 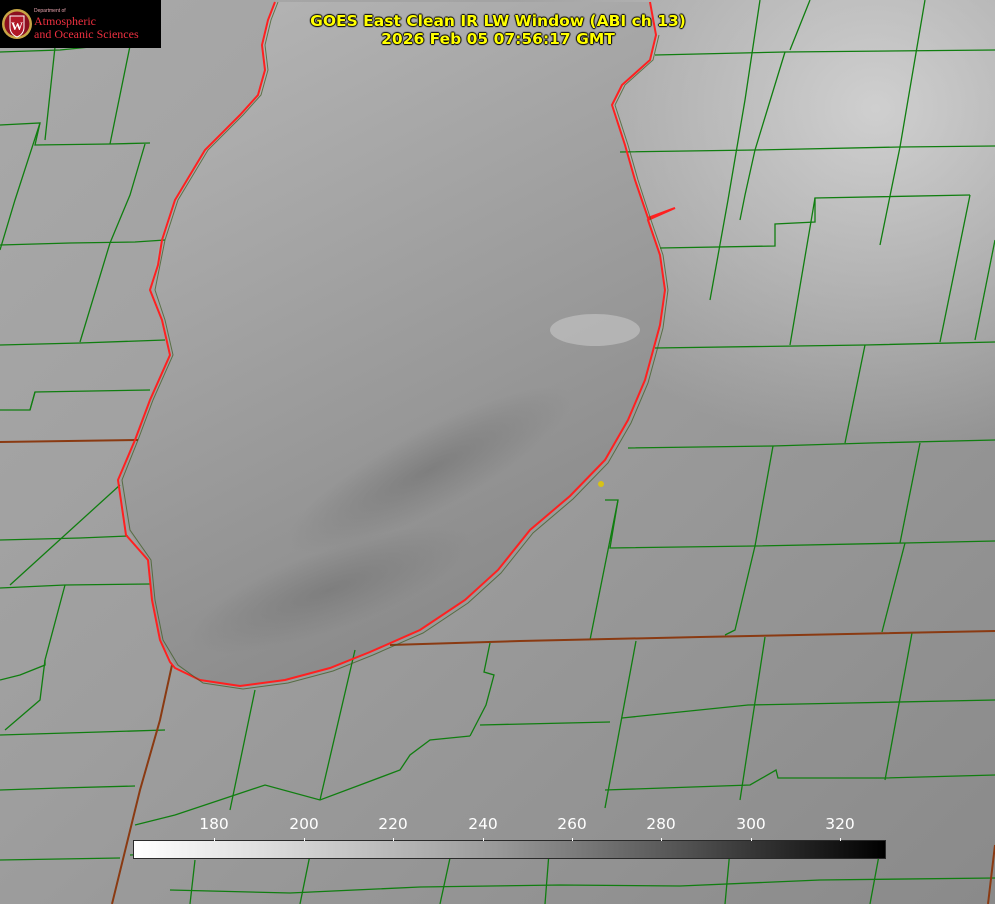 What do you see at coordinates (393, 824) in the screenshot?
I see `colorbar-tick-label: 220` at bounding box center [393, 824].